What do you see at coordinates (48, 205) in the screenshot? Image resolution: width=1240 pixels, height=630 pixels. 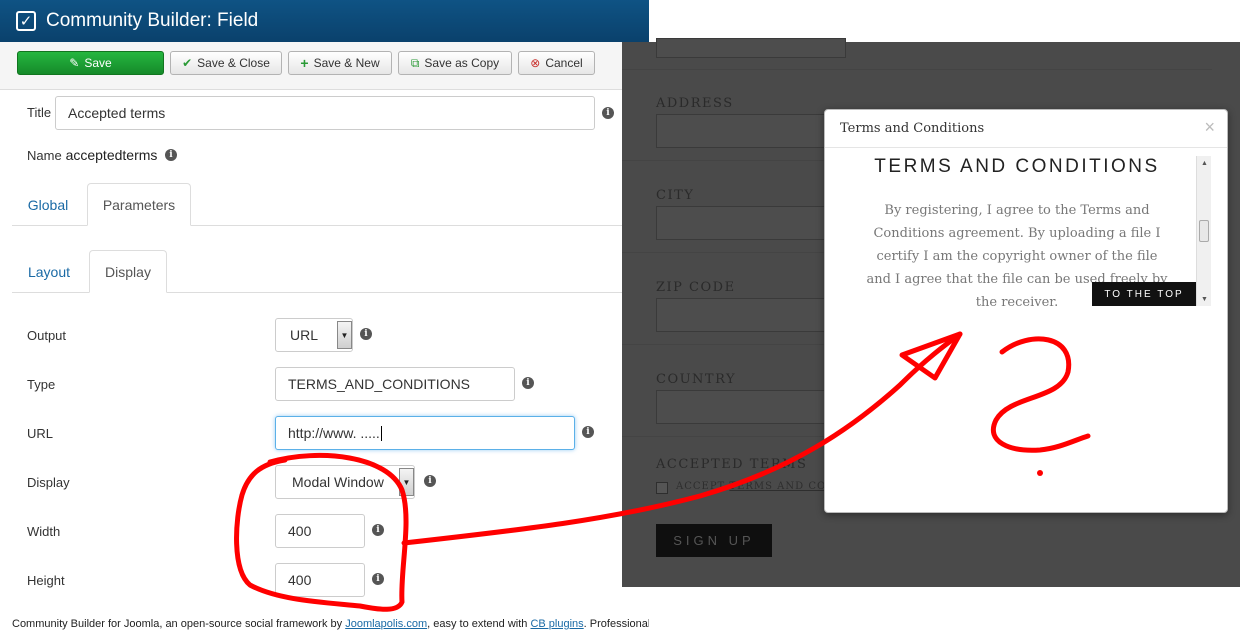 I see `tab-global: Global` at bounding box center [48, 205].